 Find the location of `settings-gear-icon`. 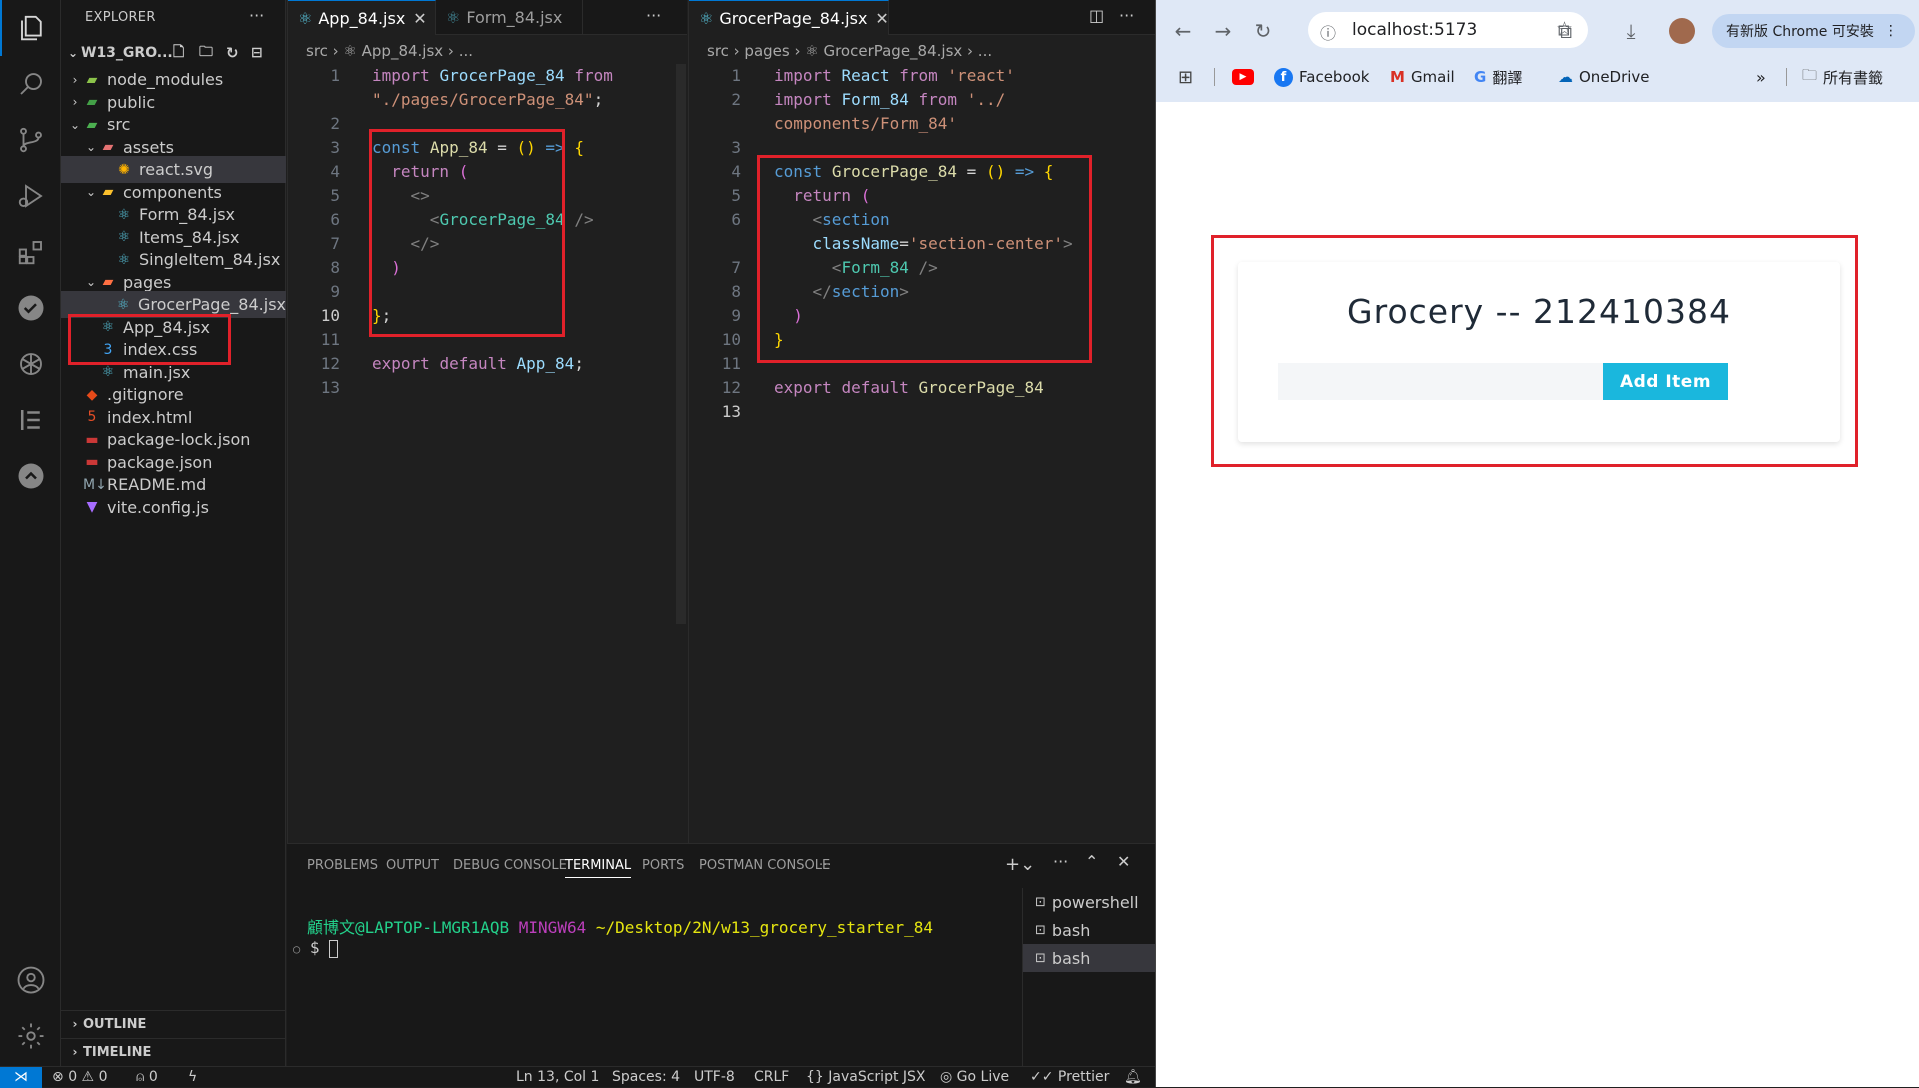

settings-gear-icon is located at coordinates (30, 1036).